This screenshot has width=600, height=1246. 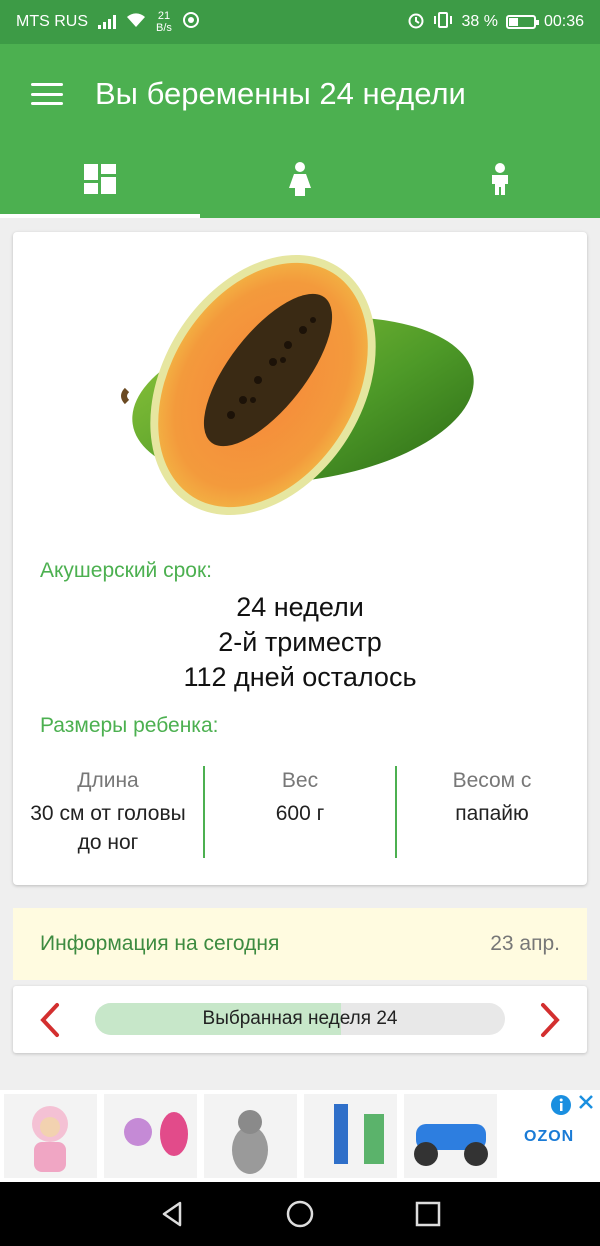 I want to click on hotspot-icon, so click(x=191, y=22).